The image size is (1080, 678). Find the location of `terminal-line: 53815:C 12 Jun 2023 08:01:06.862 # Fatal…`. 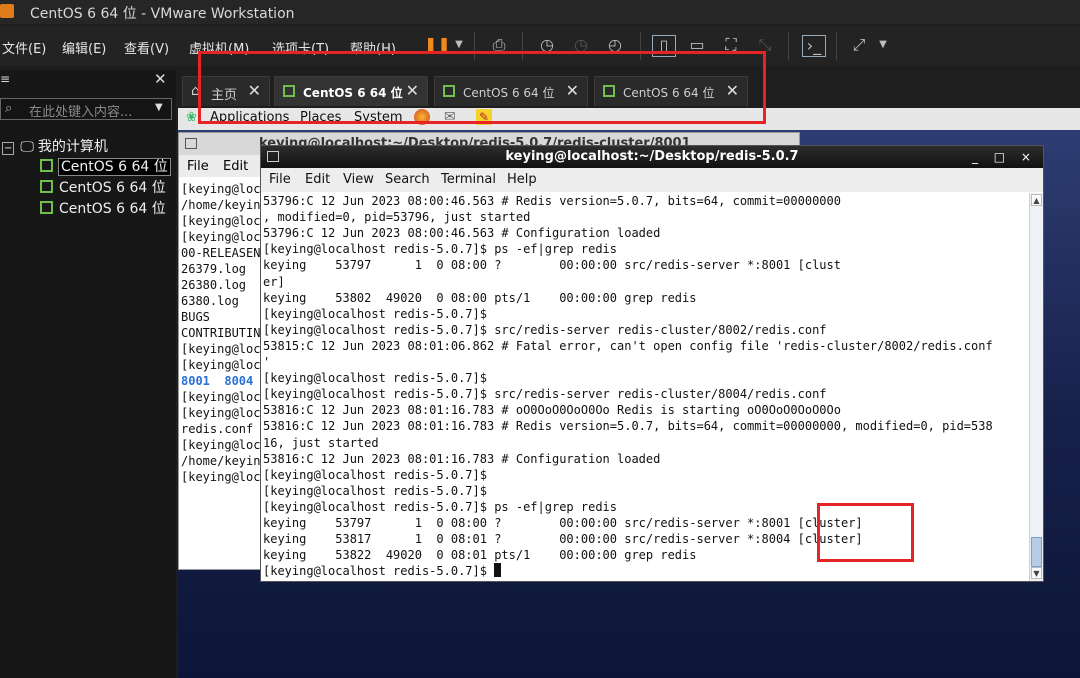

terminal-line: 53815:C 12 Jun 2023 08:01:06.862 # Fatal… is located at coordinates (628, 346).